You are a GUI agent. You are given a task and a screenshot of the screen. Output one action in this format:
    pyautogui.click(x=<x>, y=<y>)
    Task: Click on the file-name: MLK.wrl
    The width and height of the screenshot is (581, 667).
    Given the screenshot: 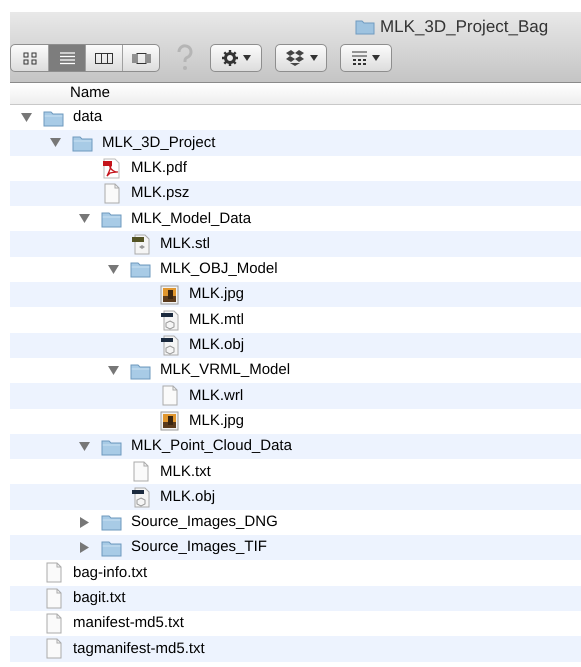 What is the action you would take?
    pyautogui.click(x=216, y=396)
    